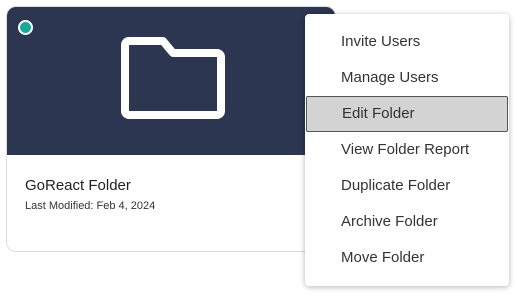  Describe the element at coordinates (173, 78) in the screenshot. I see `folder-icon` at that location.